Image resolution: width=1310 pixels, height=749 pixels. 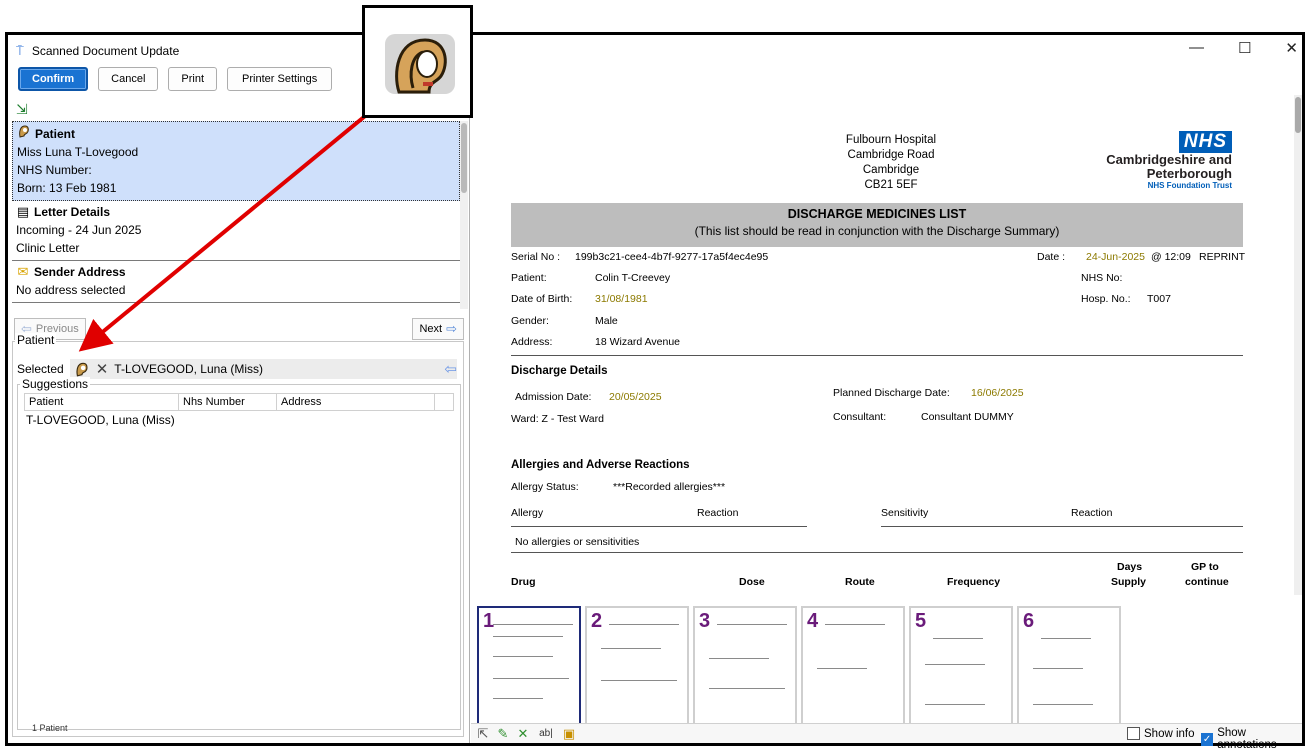 What do you see at coordinates (905, 513) in the screenshot?
I see `col-sensitivity: Sensitivity` at bounding box center [905, 513].